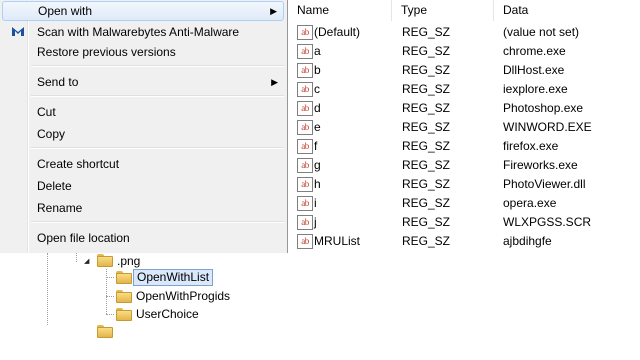  I want to click on registry-value-row: ab MRUList REG_SZ ajbdihgfe, so click(464, 241).